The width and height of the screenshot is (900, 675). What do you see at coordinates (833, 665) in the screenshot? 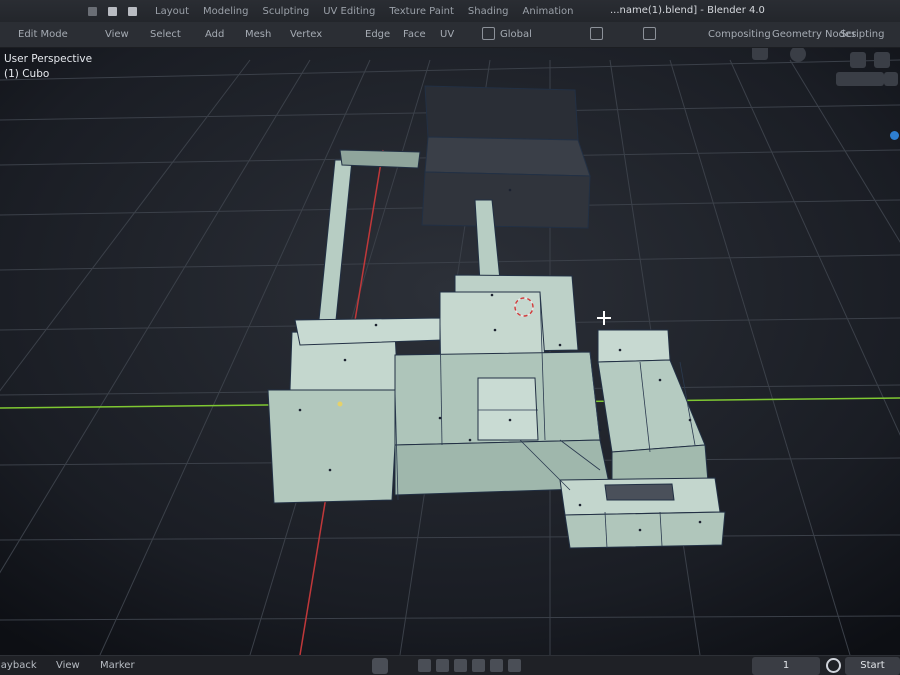
I see `clock-icon` at bounding box center [833, 665].